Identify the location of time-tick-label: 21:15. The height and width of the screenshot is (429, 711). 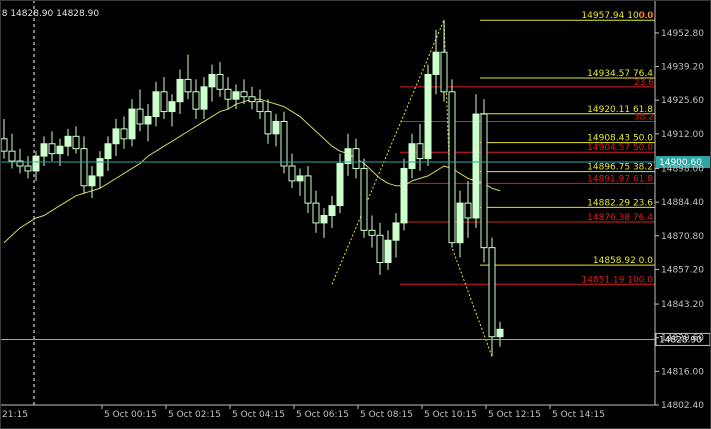
(15, 415).